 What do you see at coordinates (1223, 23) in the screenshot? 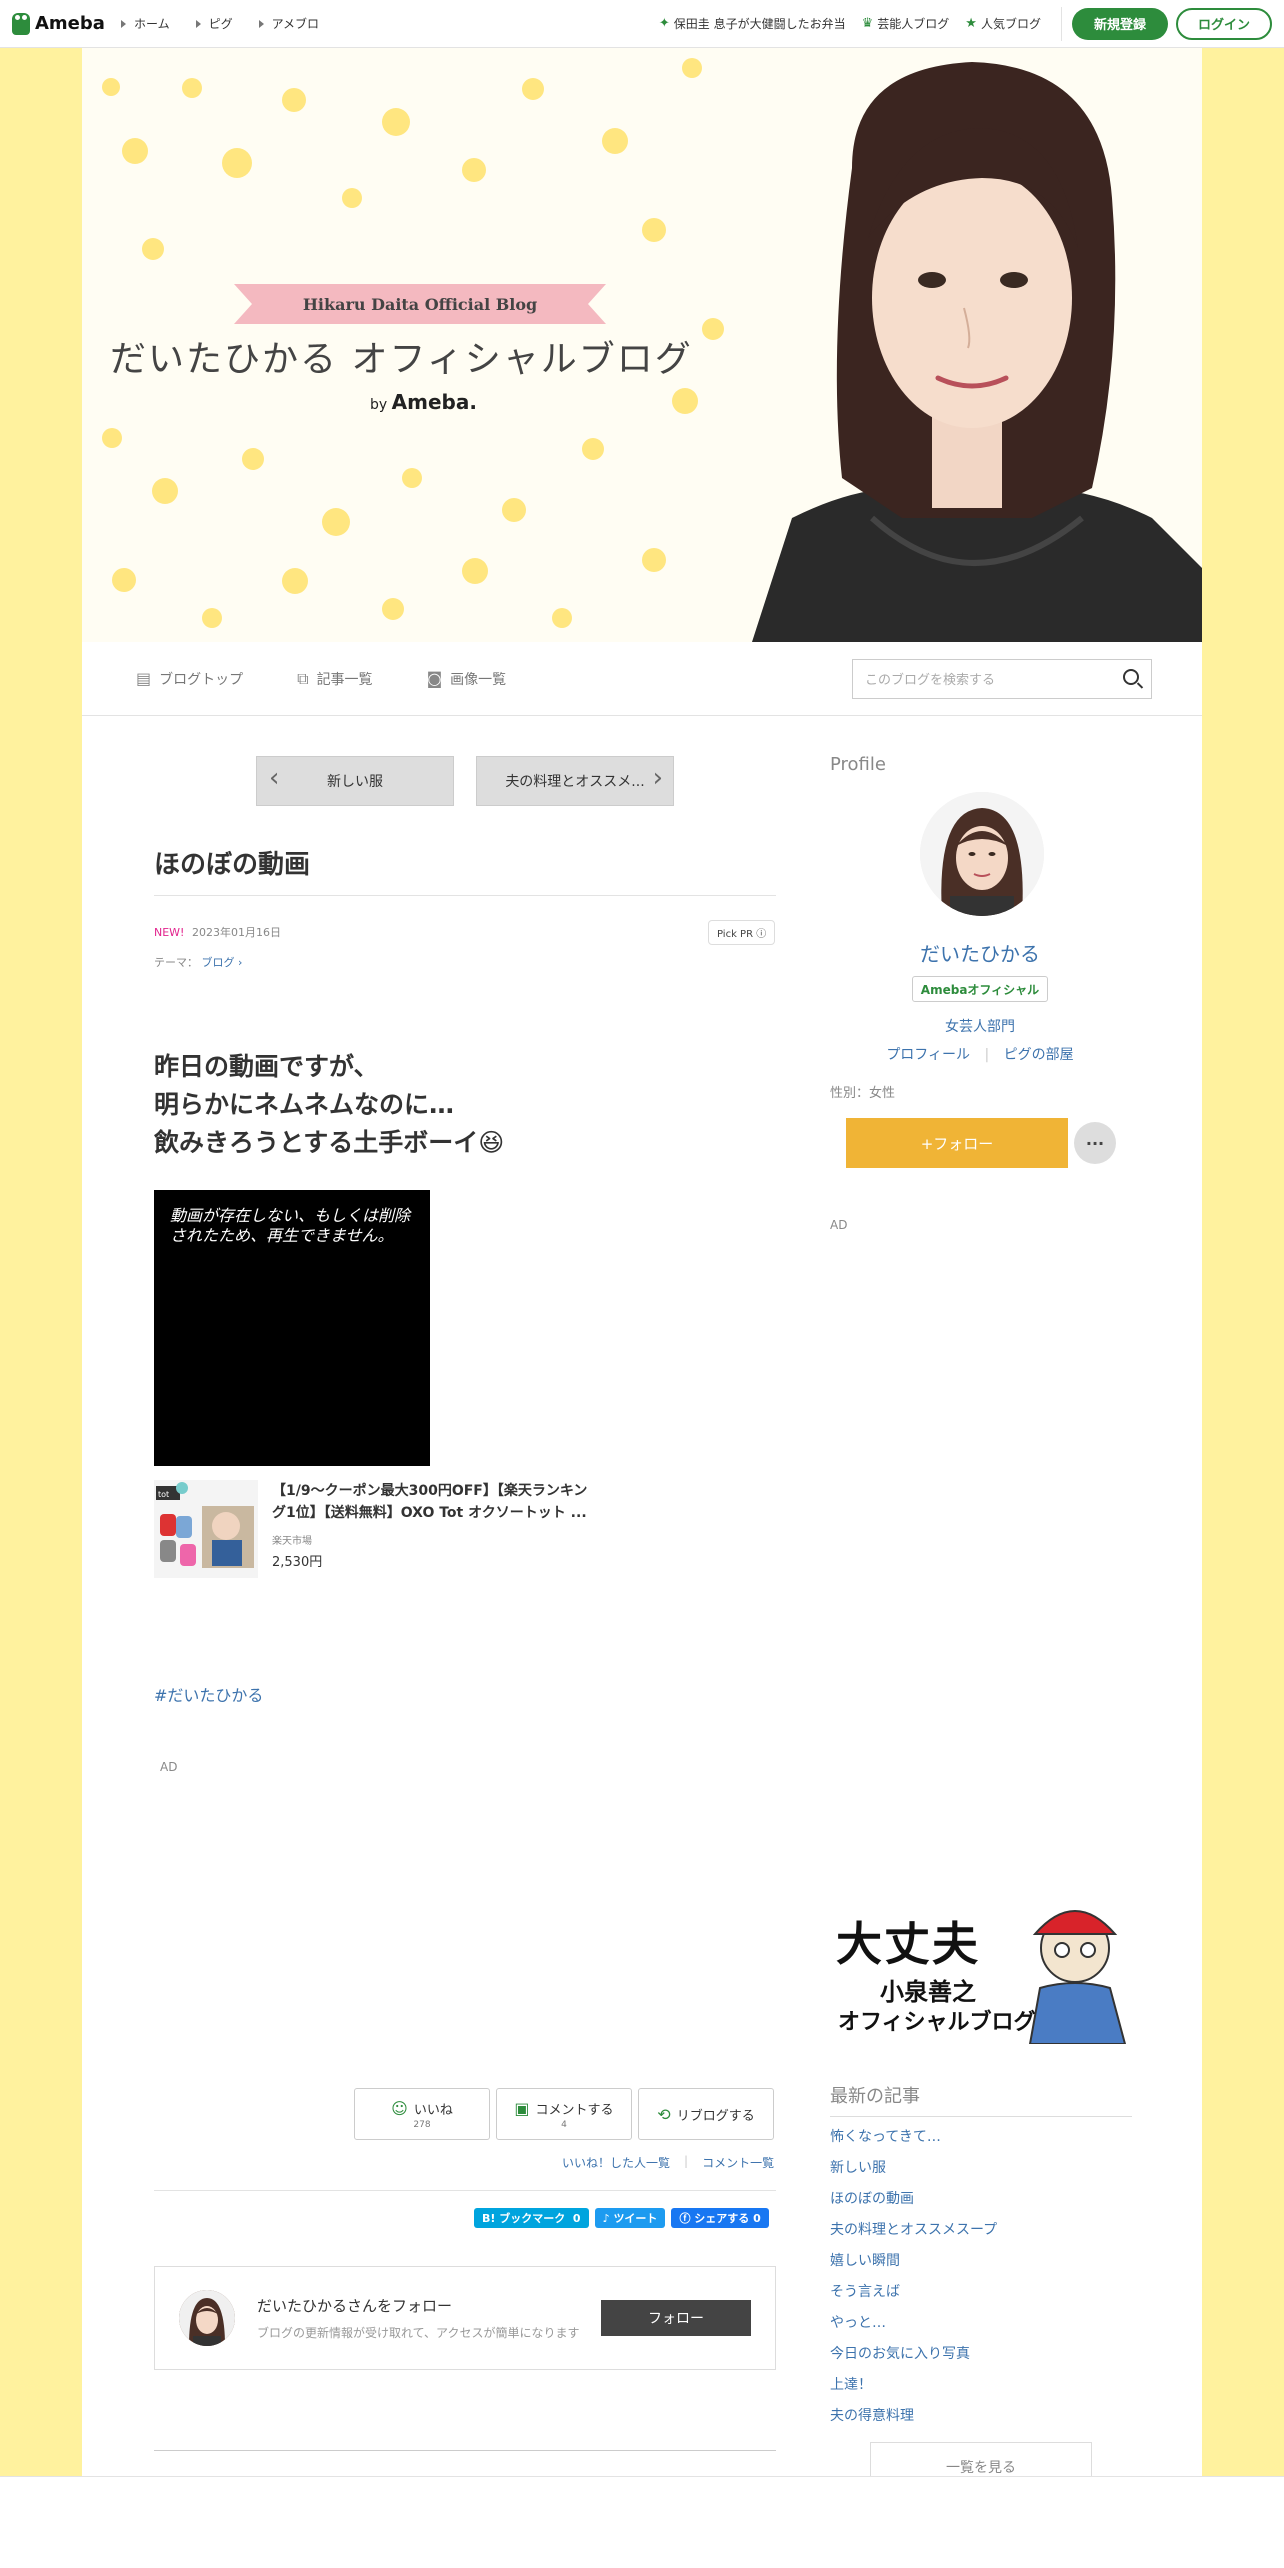
I see `login-button: ログイン` at bounding box center [1223, 23].